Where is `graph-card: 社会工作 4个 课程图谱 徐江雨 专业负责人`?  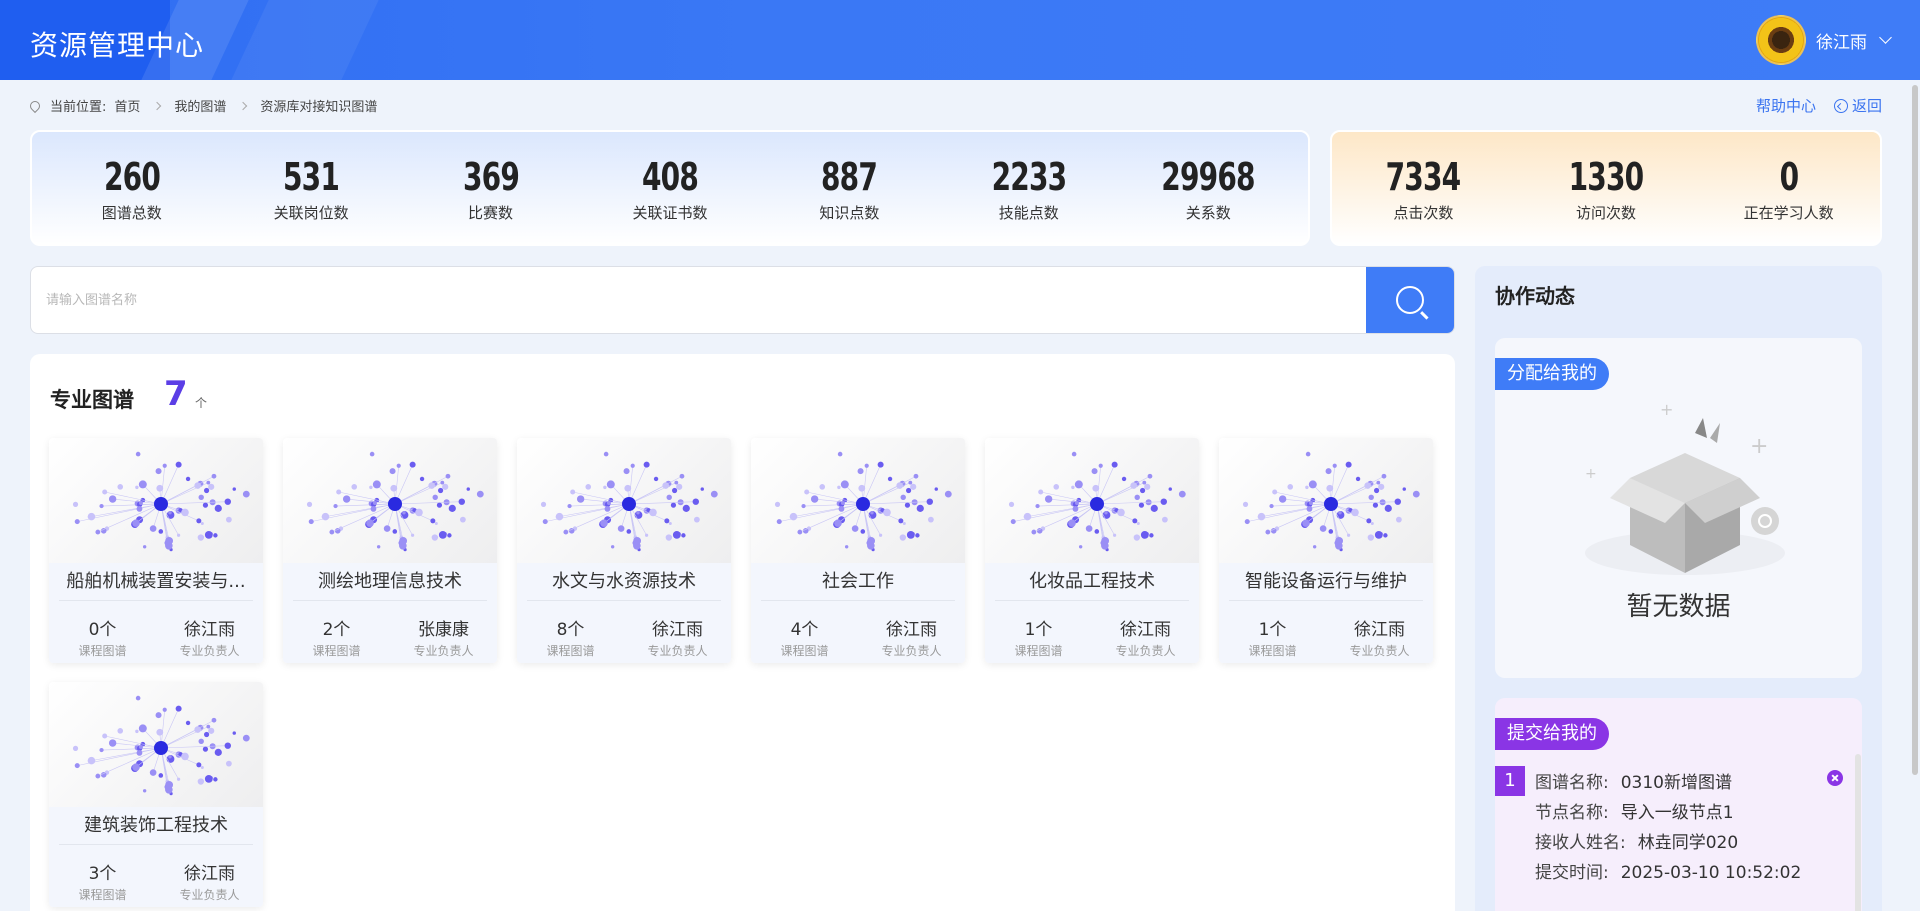
graph-card: 社会工作 4个 课程图谱 徐江雨 专业负责人 is located at coordinates (858, 550).